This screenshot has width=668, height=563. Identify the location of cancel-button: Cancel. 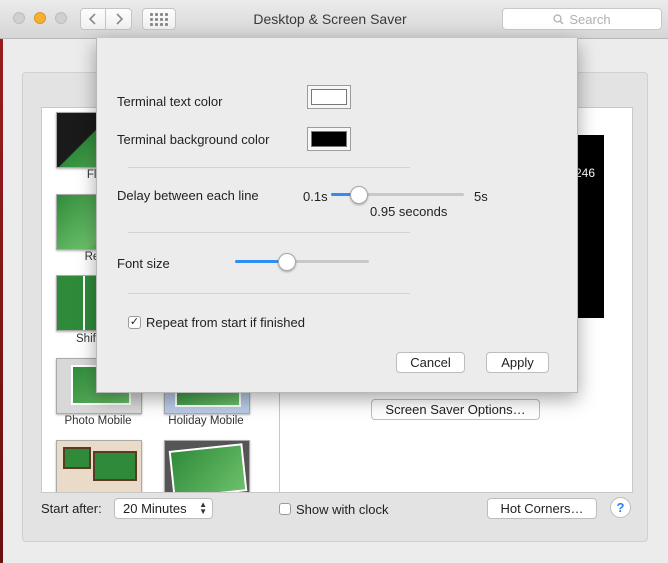
(430, 362).